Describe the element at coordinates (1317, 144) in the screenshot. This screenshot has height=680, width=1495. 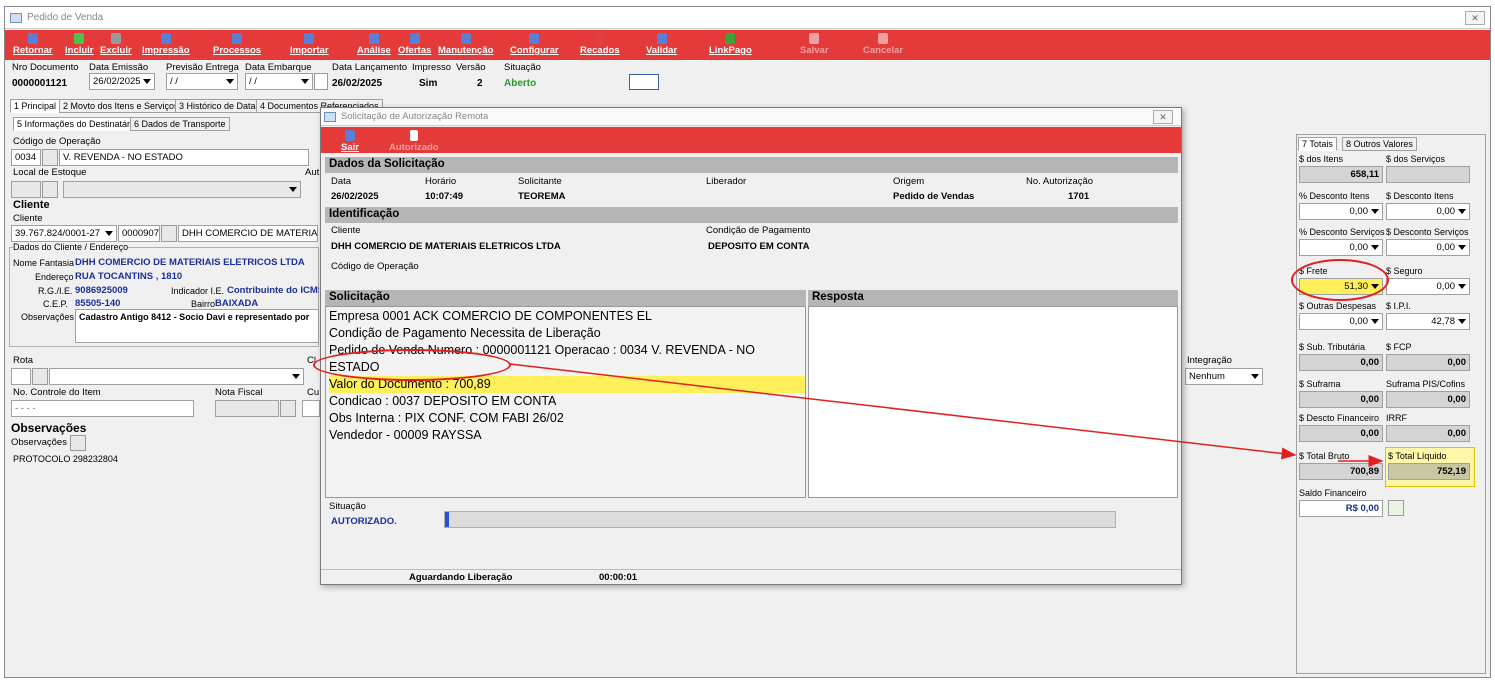
I see `tab-totais: 7 Totais` at that location.